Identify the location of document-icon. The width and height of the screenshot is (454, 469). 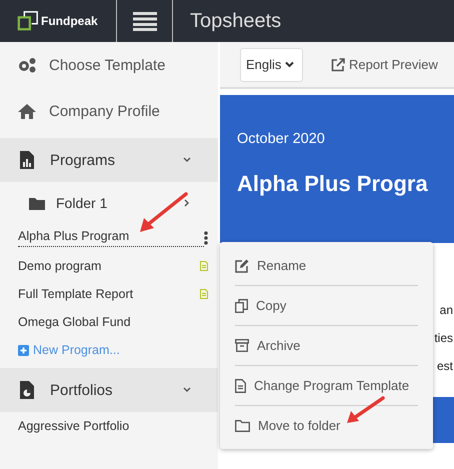
(240, 385).